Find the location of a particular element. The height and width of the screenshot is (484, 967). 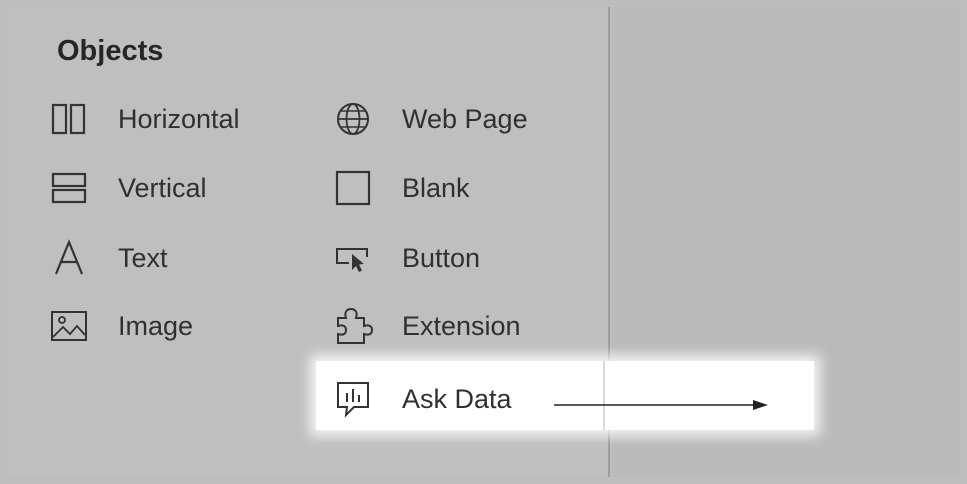

object-vertical: Vertical is located at coordinates (127, 188).